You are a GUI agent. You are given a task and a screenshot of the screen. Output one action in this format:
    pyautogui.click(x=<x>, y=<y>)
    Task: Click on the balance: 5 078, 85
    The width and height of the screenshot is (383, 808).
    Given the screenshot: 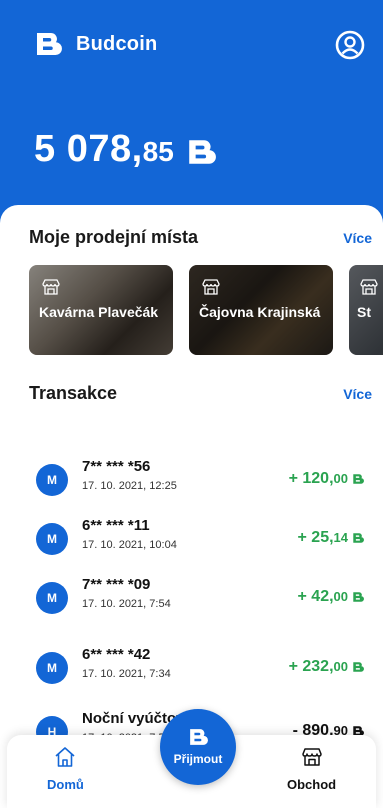 What is the action you would take?
    pyautogui.click(x=125, y=149)
    